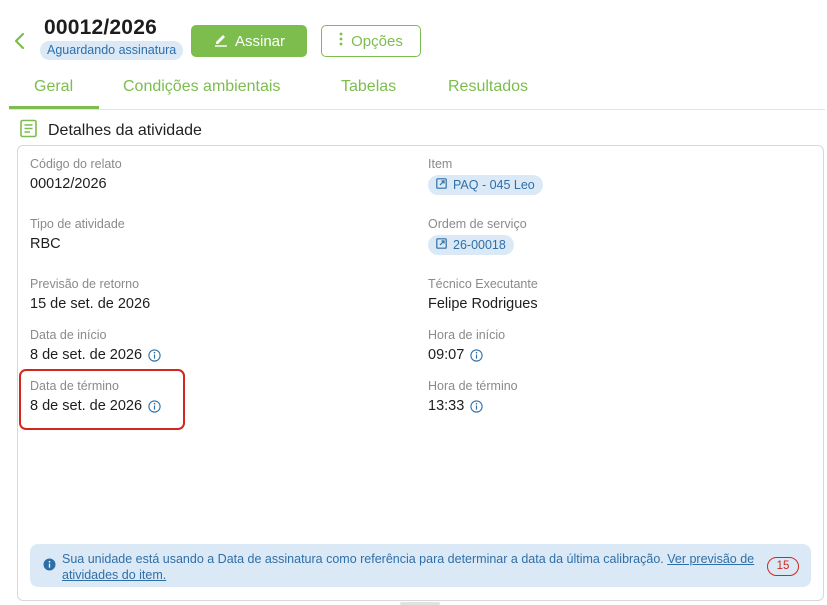 The width and height of the screenshot is (827, 605). I want to click on service-order-link-chip: 26-00018, so click(471, 245).